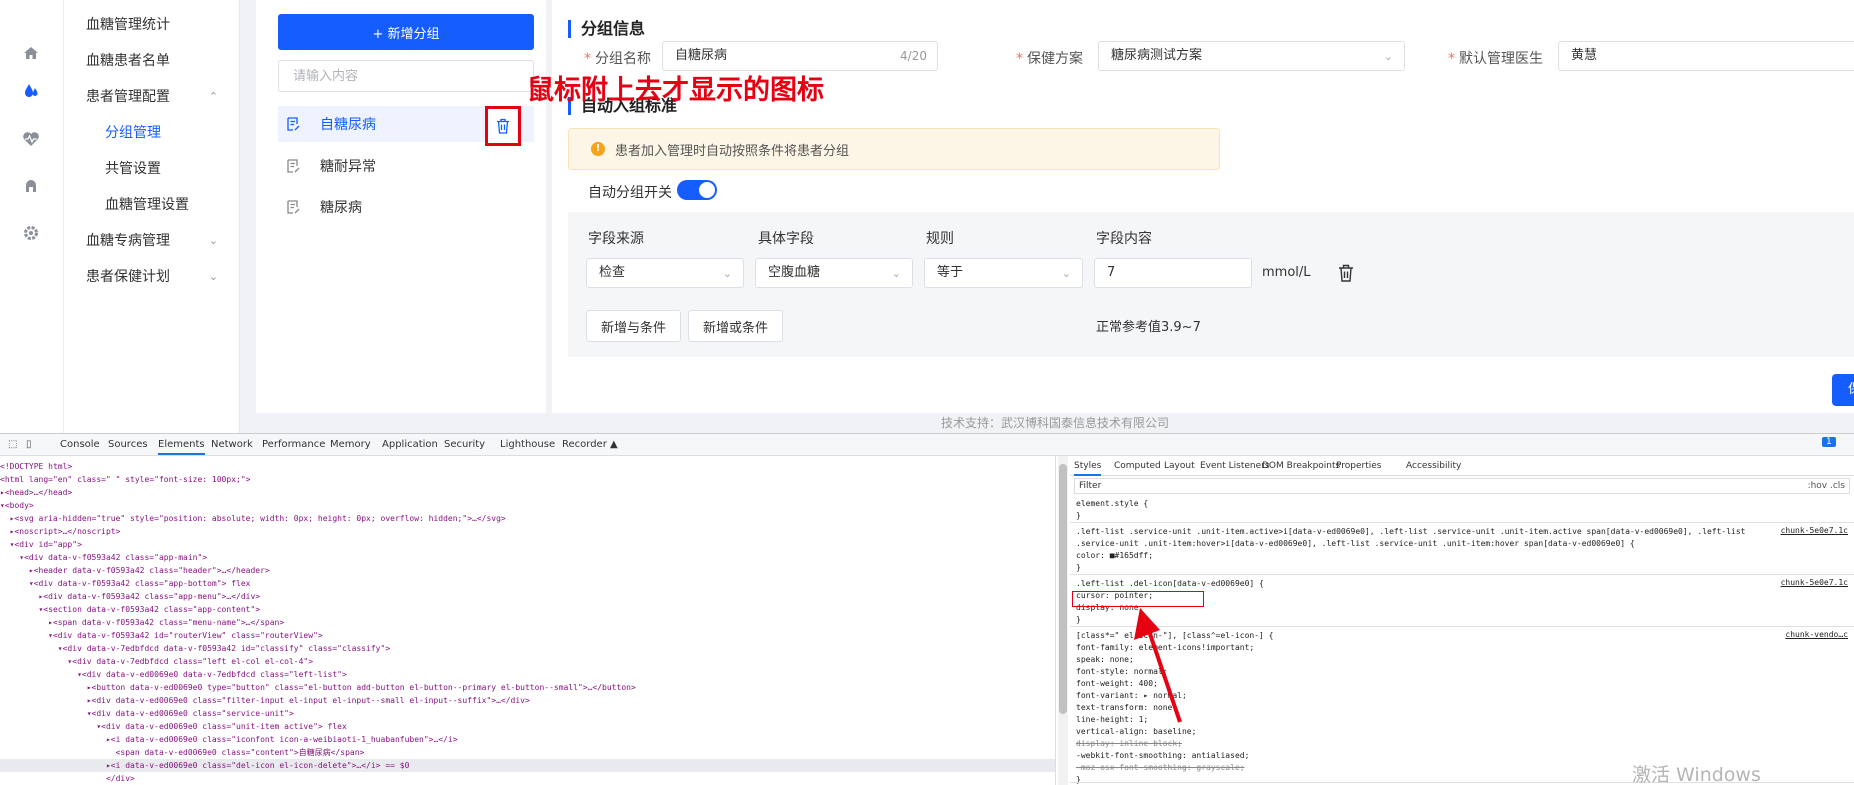 The height and width of the screenshot is (785, 1854). Describe the element at coordinates (527, 531) in the screenshot. I see `dom-node-line: ▸<noscript>…</noscript>` at that location.